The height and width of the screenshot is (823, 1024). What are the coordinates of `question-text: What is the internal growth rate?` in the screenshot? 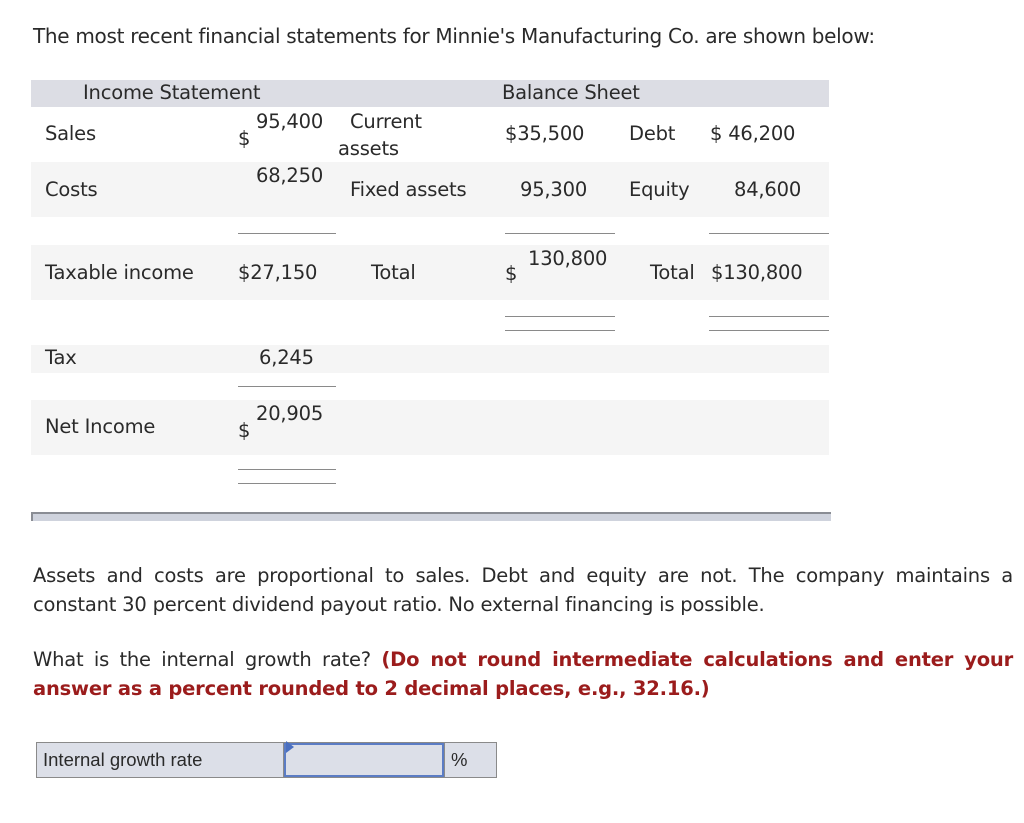 It's located at (202, 659).